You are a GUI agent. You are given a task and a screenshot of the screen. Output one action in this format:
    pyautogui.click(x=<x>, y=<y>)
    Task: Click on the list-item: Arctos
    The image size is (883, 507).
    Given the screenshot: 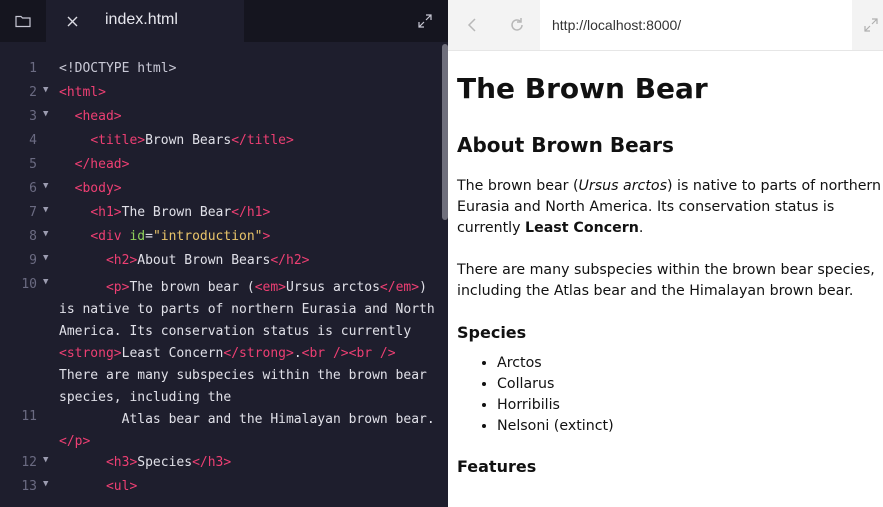 What is the action you would take?
    pyautogui.click(x=689, y=363)
    